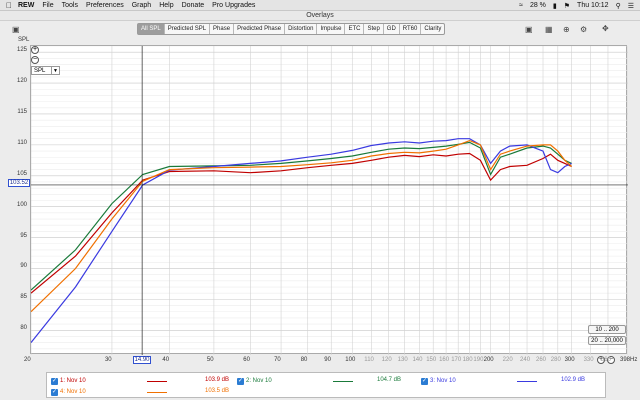 The height and width of the screenshot is (400, 640). Describe the element at coordinates (233, 5) in the screenshot. I see `menu-pro-upgrades: Pro Upgrades` at that location.